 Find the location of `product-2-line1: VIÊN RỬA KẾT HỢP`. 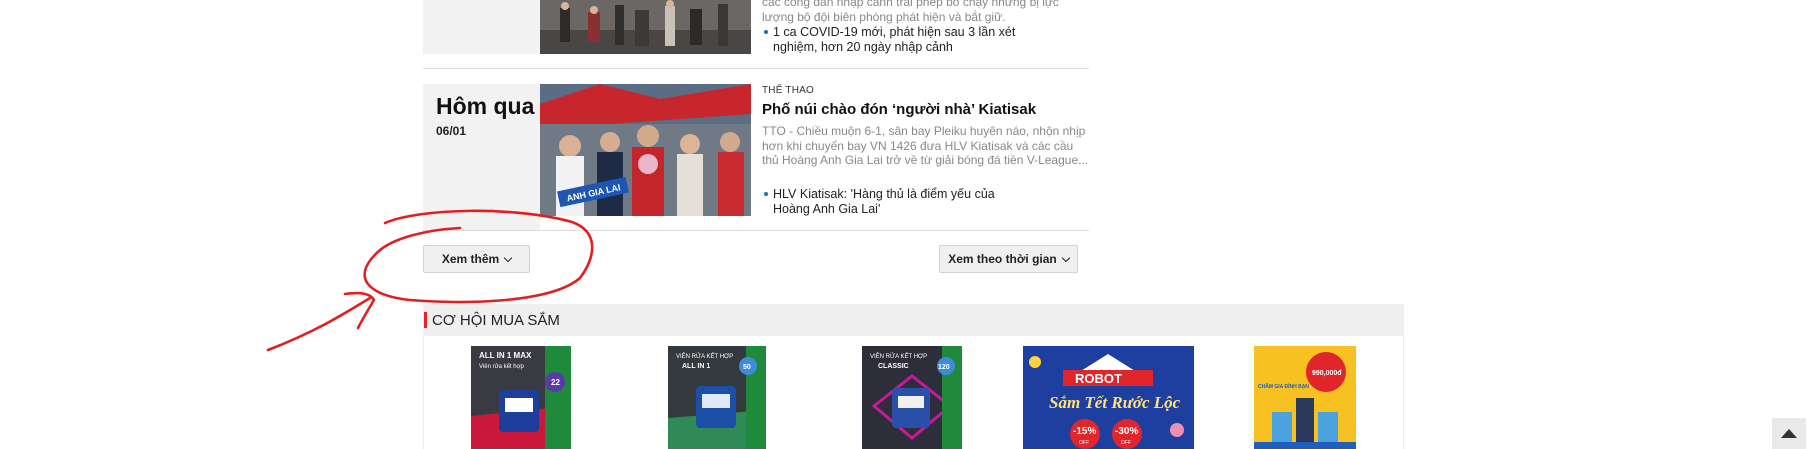

product-2-line1: VIÊN RỬA KẾT HỢP is located at coordinates (704, 356).